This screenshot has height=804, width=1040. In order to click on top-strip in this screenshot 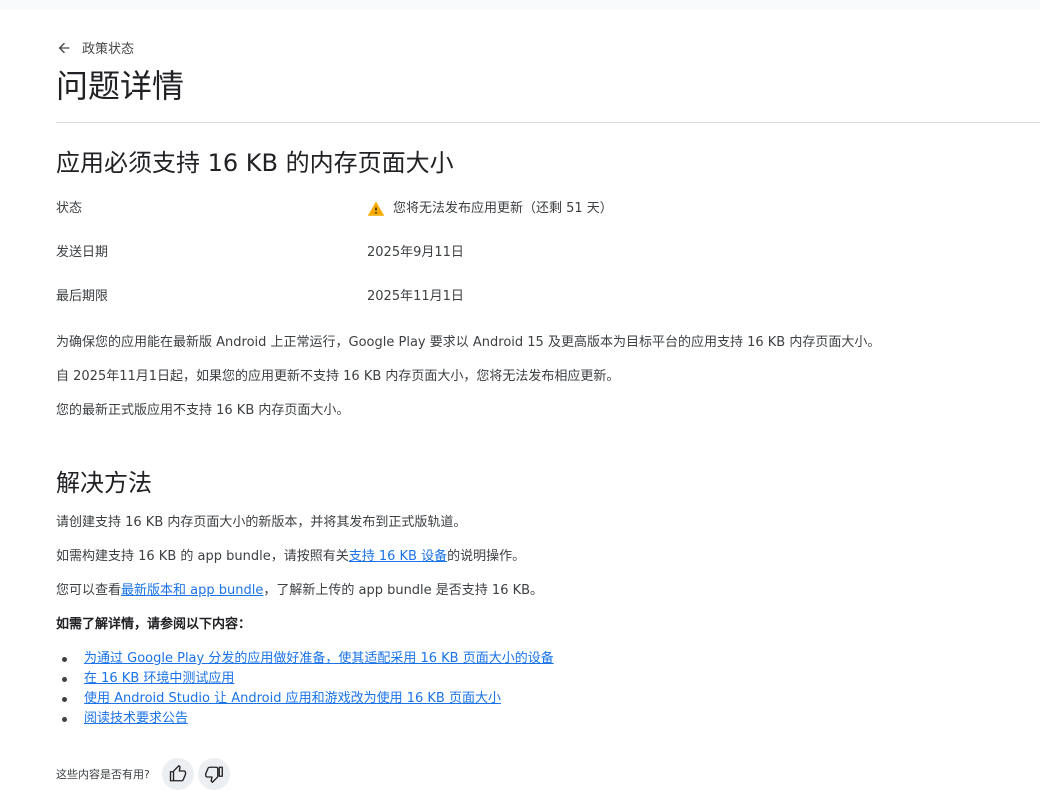, I will do `click(520, 5)`.